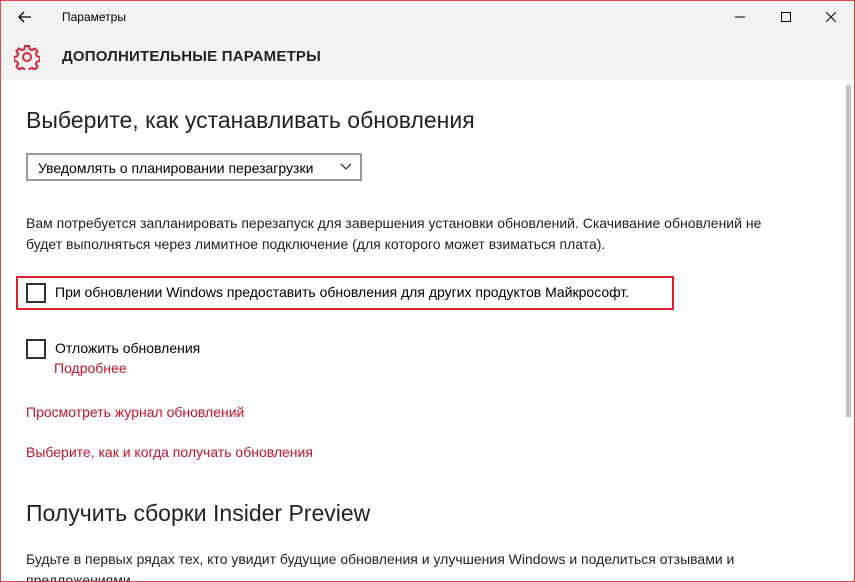 The image size is (855, 582). What do you see at coordinates (427, 17) in the screenshot?
I see `title-bar: Параметры` at bounding box center [427, 17].